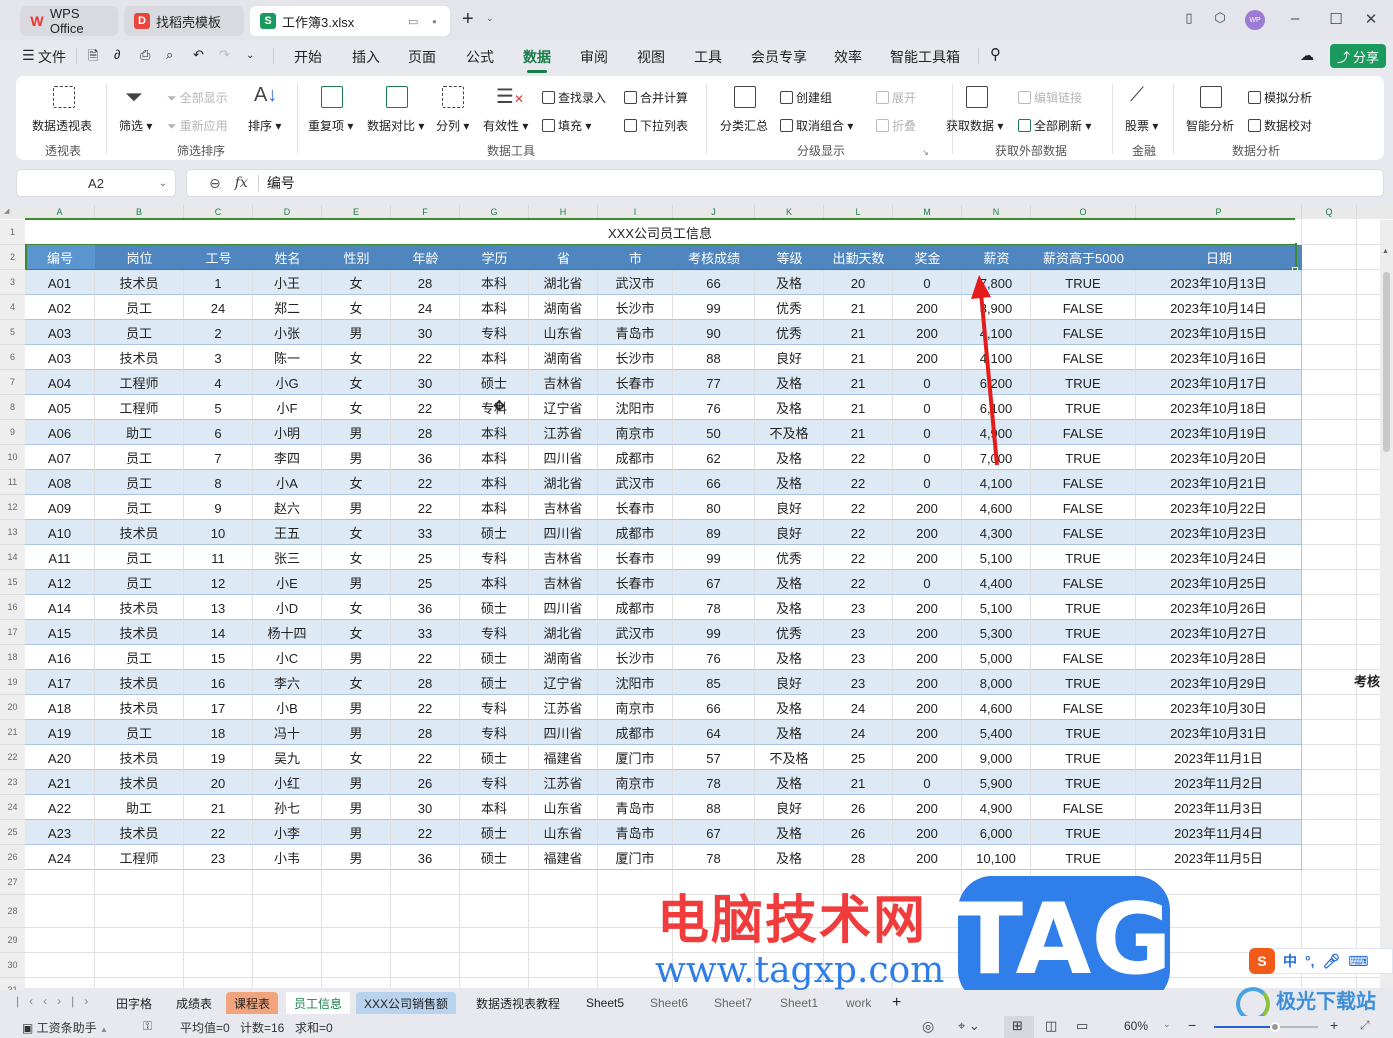 The image size is (1393, 1038). I want to click on table-cell: 77, so click(714, 382).